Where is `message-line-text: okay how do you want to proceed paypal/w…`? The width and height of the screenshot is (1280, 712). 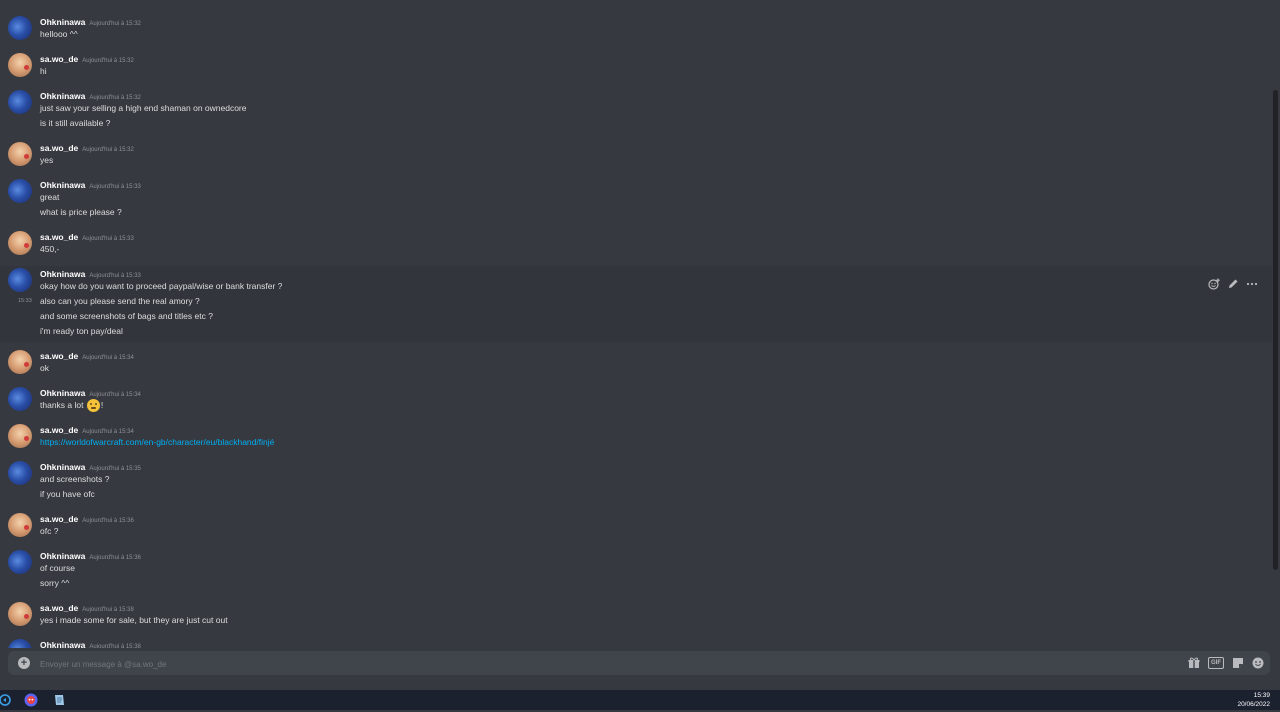 message-line-text: okay how do you want to proceed paypal/w… is located at coordinates (161, 286).